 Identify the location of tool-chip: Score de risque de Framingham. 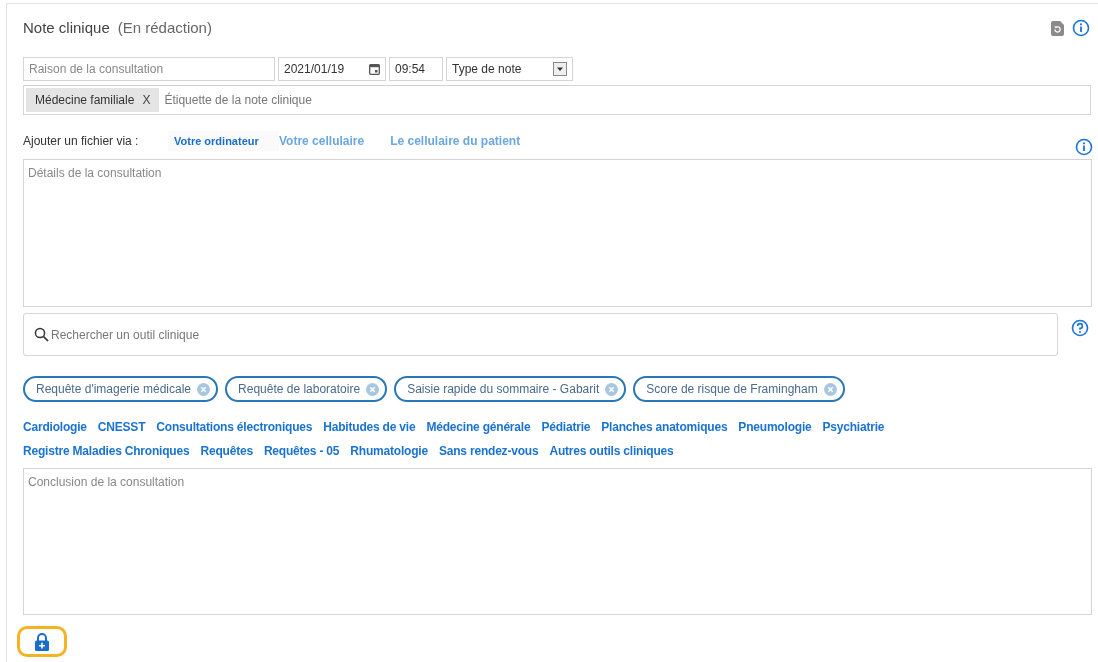
(739, 389).